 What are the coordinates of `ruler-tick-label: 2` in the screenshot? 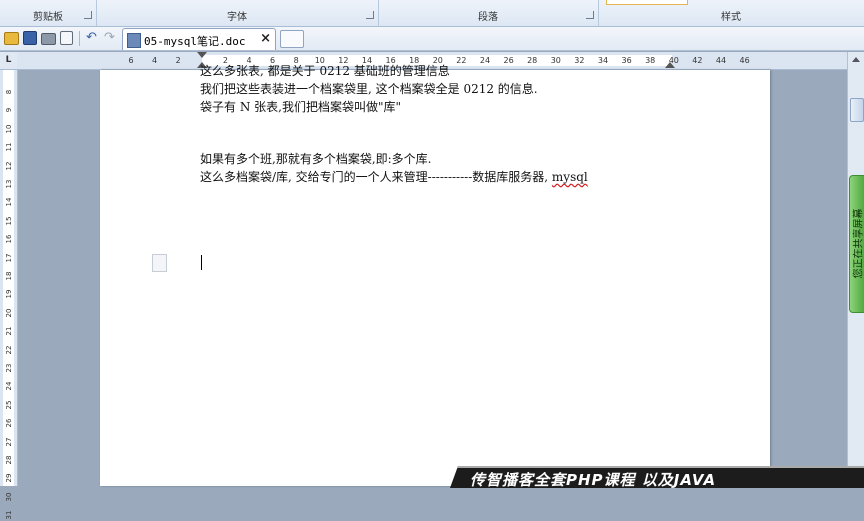 It's located at (178, 60).